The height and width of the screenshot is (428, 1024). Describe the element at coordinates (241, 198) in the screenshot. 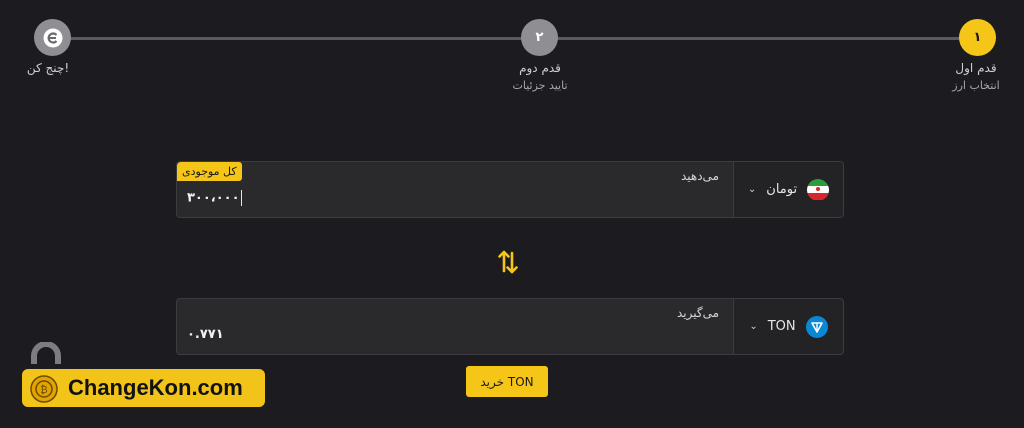

I see `text-caret` at that location.